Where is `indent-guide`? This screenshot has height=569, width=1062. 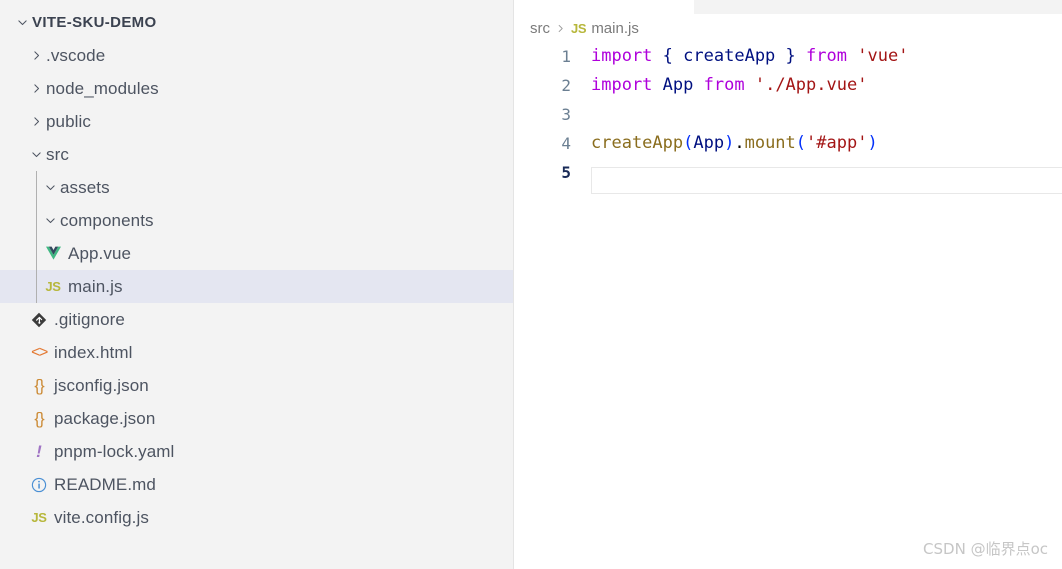
indent-guide is located at coordinates (36, 237).